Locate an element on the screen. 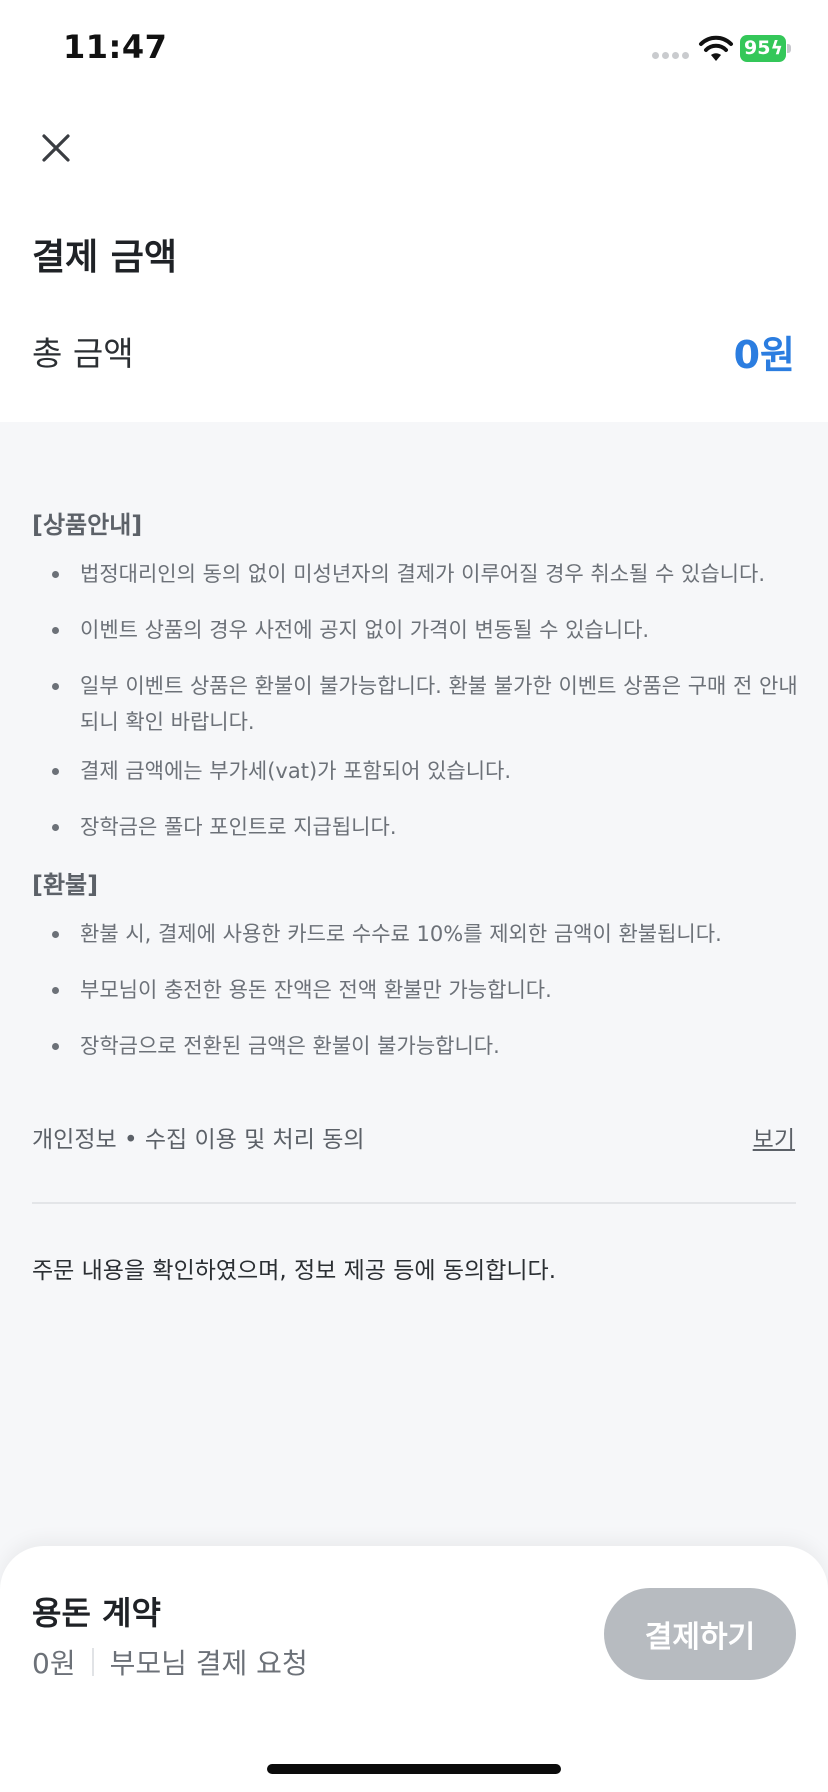 Image resolution: width=828 pixels, height=1792 pixels. list-item: 이벤트 상품의 경우 사전에 공지 없이 가격이 변동될 수 있습니다. is located at coordinates (417, 630).